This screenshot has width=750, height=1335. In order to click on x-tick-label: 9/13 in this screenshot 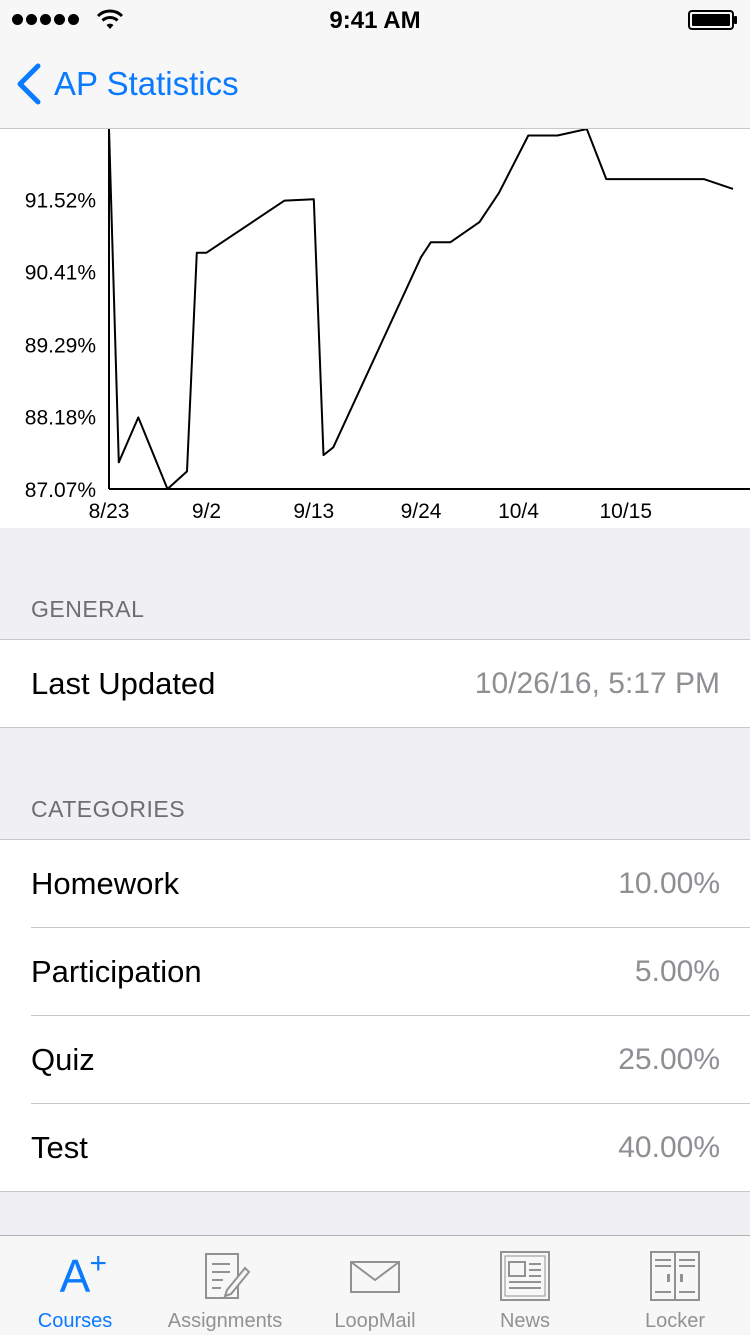, I will do `click(313, 511)`.